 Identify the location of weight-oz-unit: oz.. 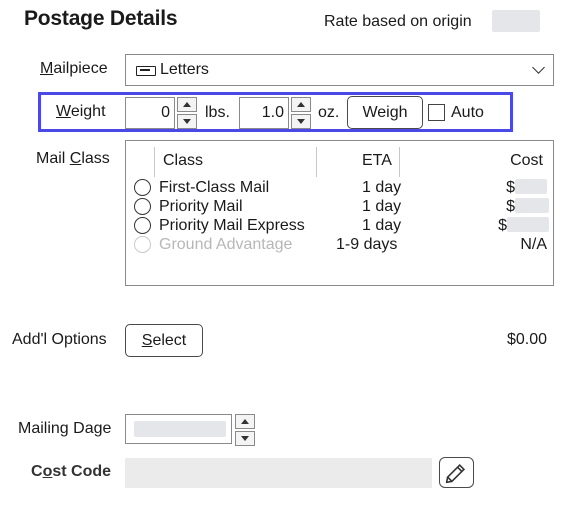
(329, 112).